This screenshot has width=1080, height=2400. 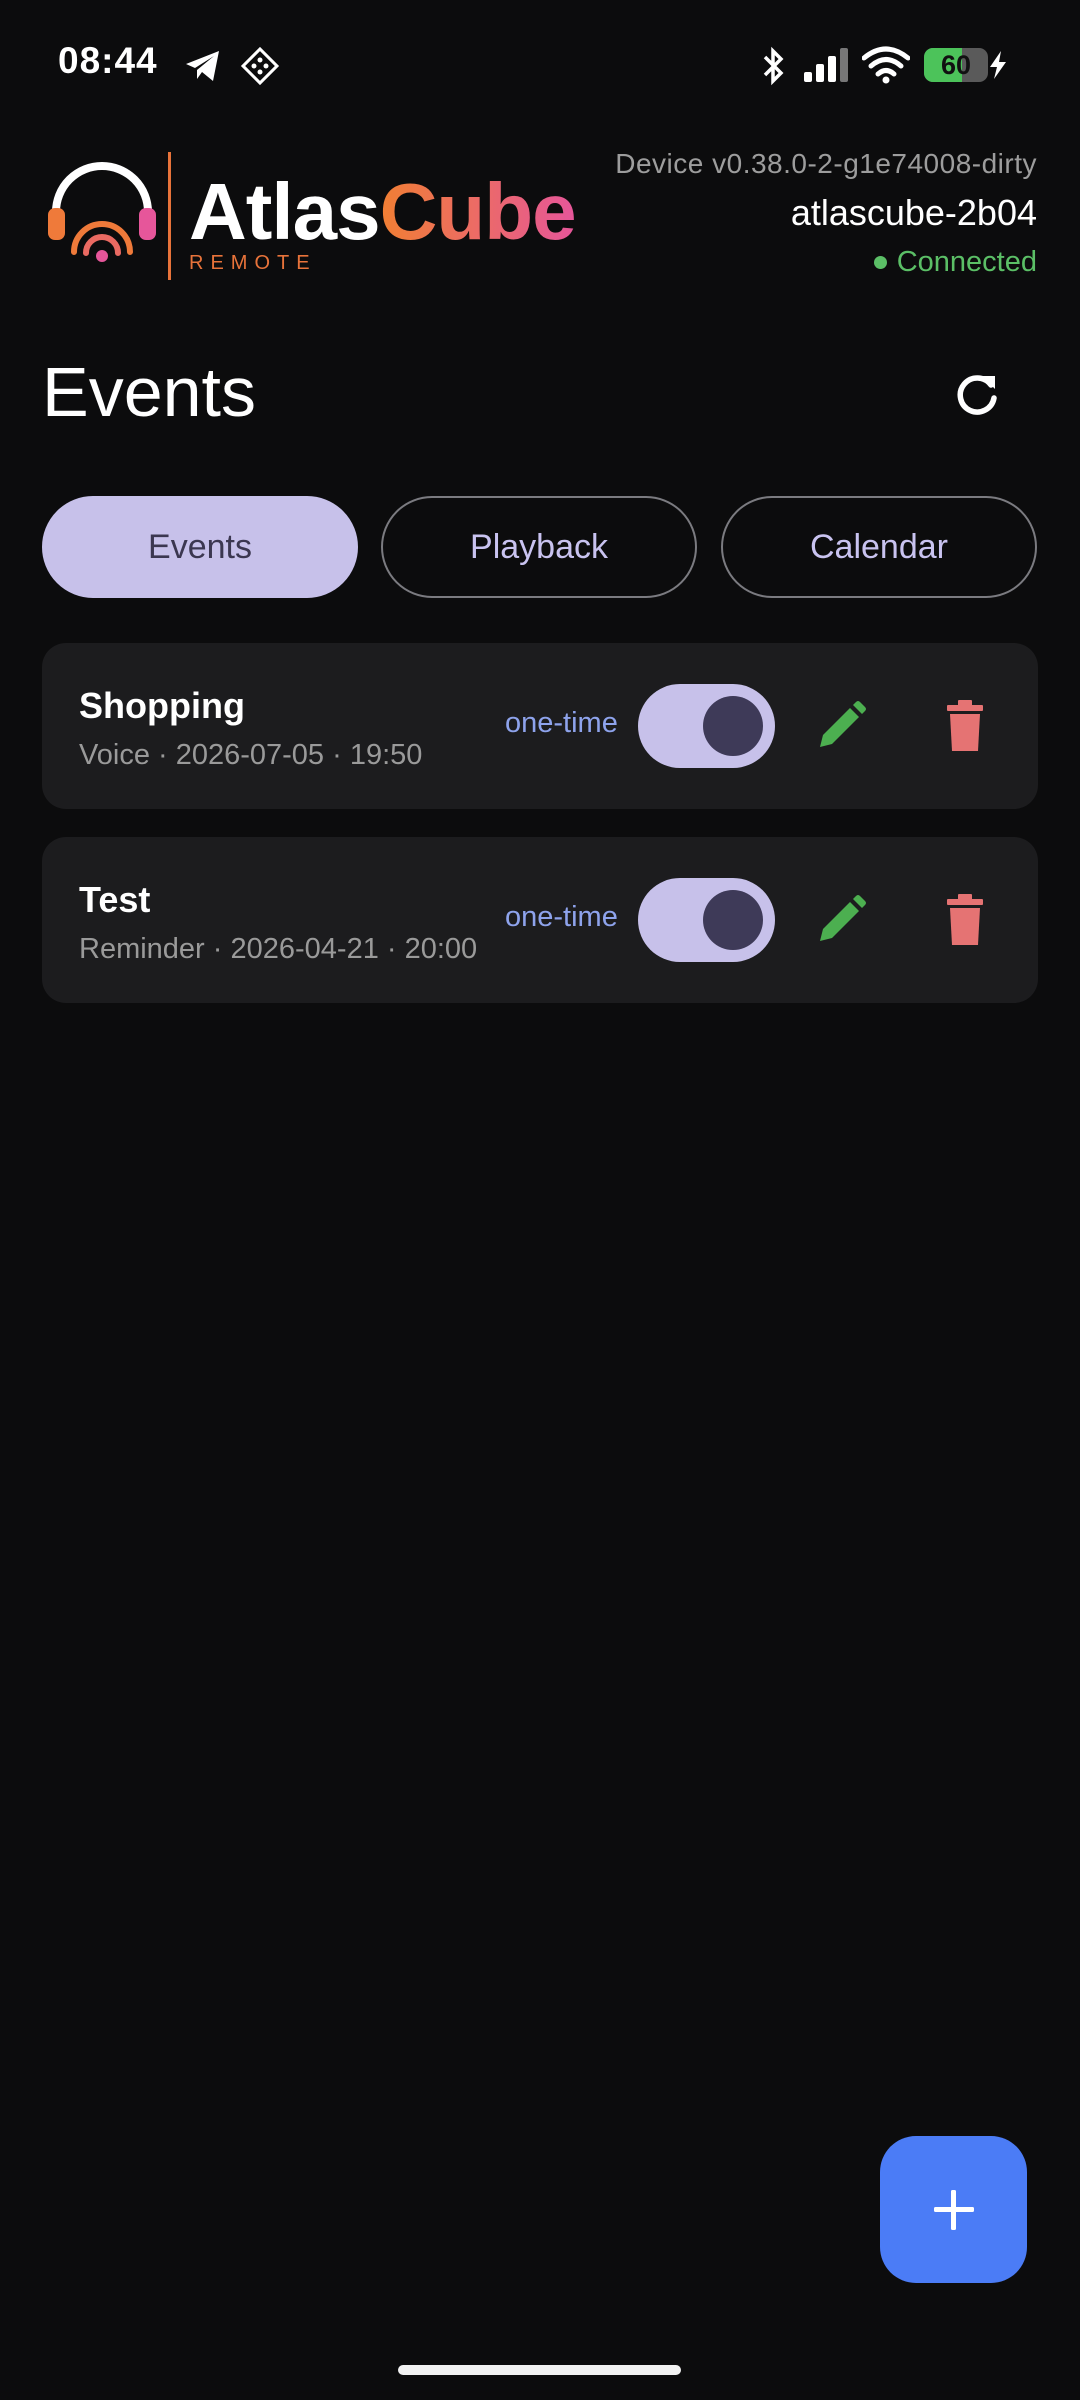 What do you see at coordinates (880, 262) in the screenshot?
I see `status-dot-icon` at bounding box center [880, 262].